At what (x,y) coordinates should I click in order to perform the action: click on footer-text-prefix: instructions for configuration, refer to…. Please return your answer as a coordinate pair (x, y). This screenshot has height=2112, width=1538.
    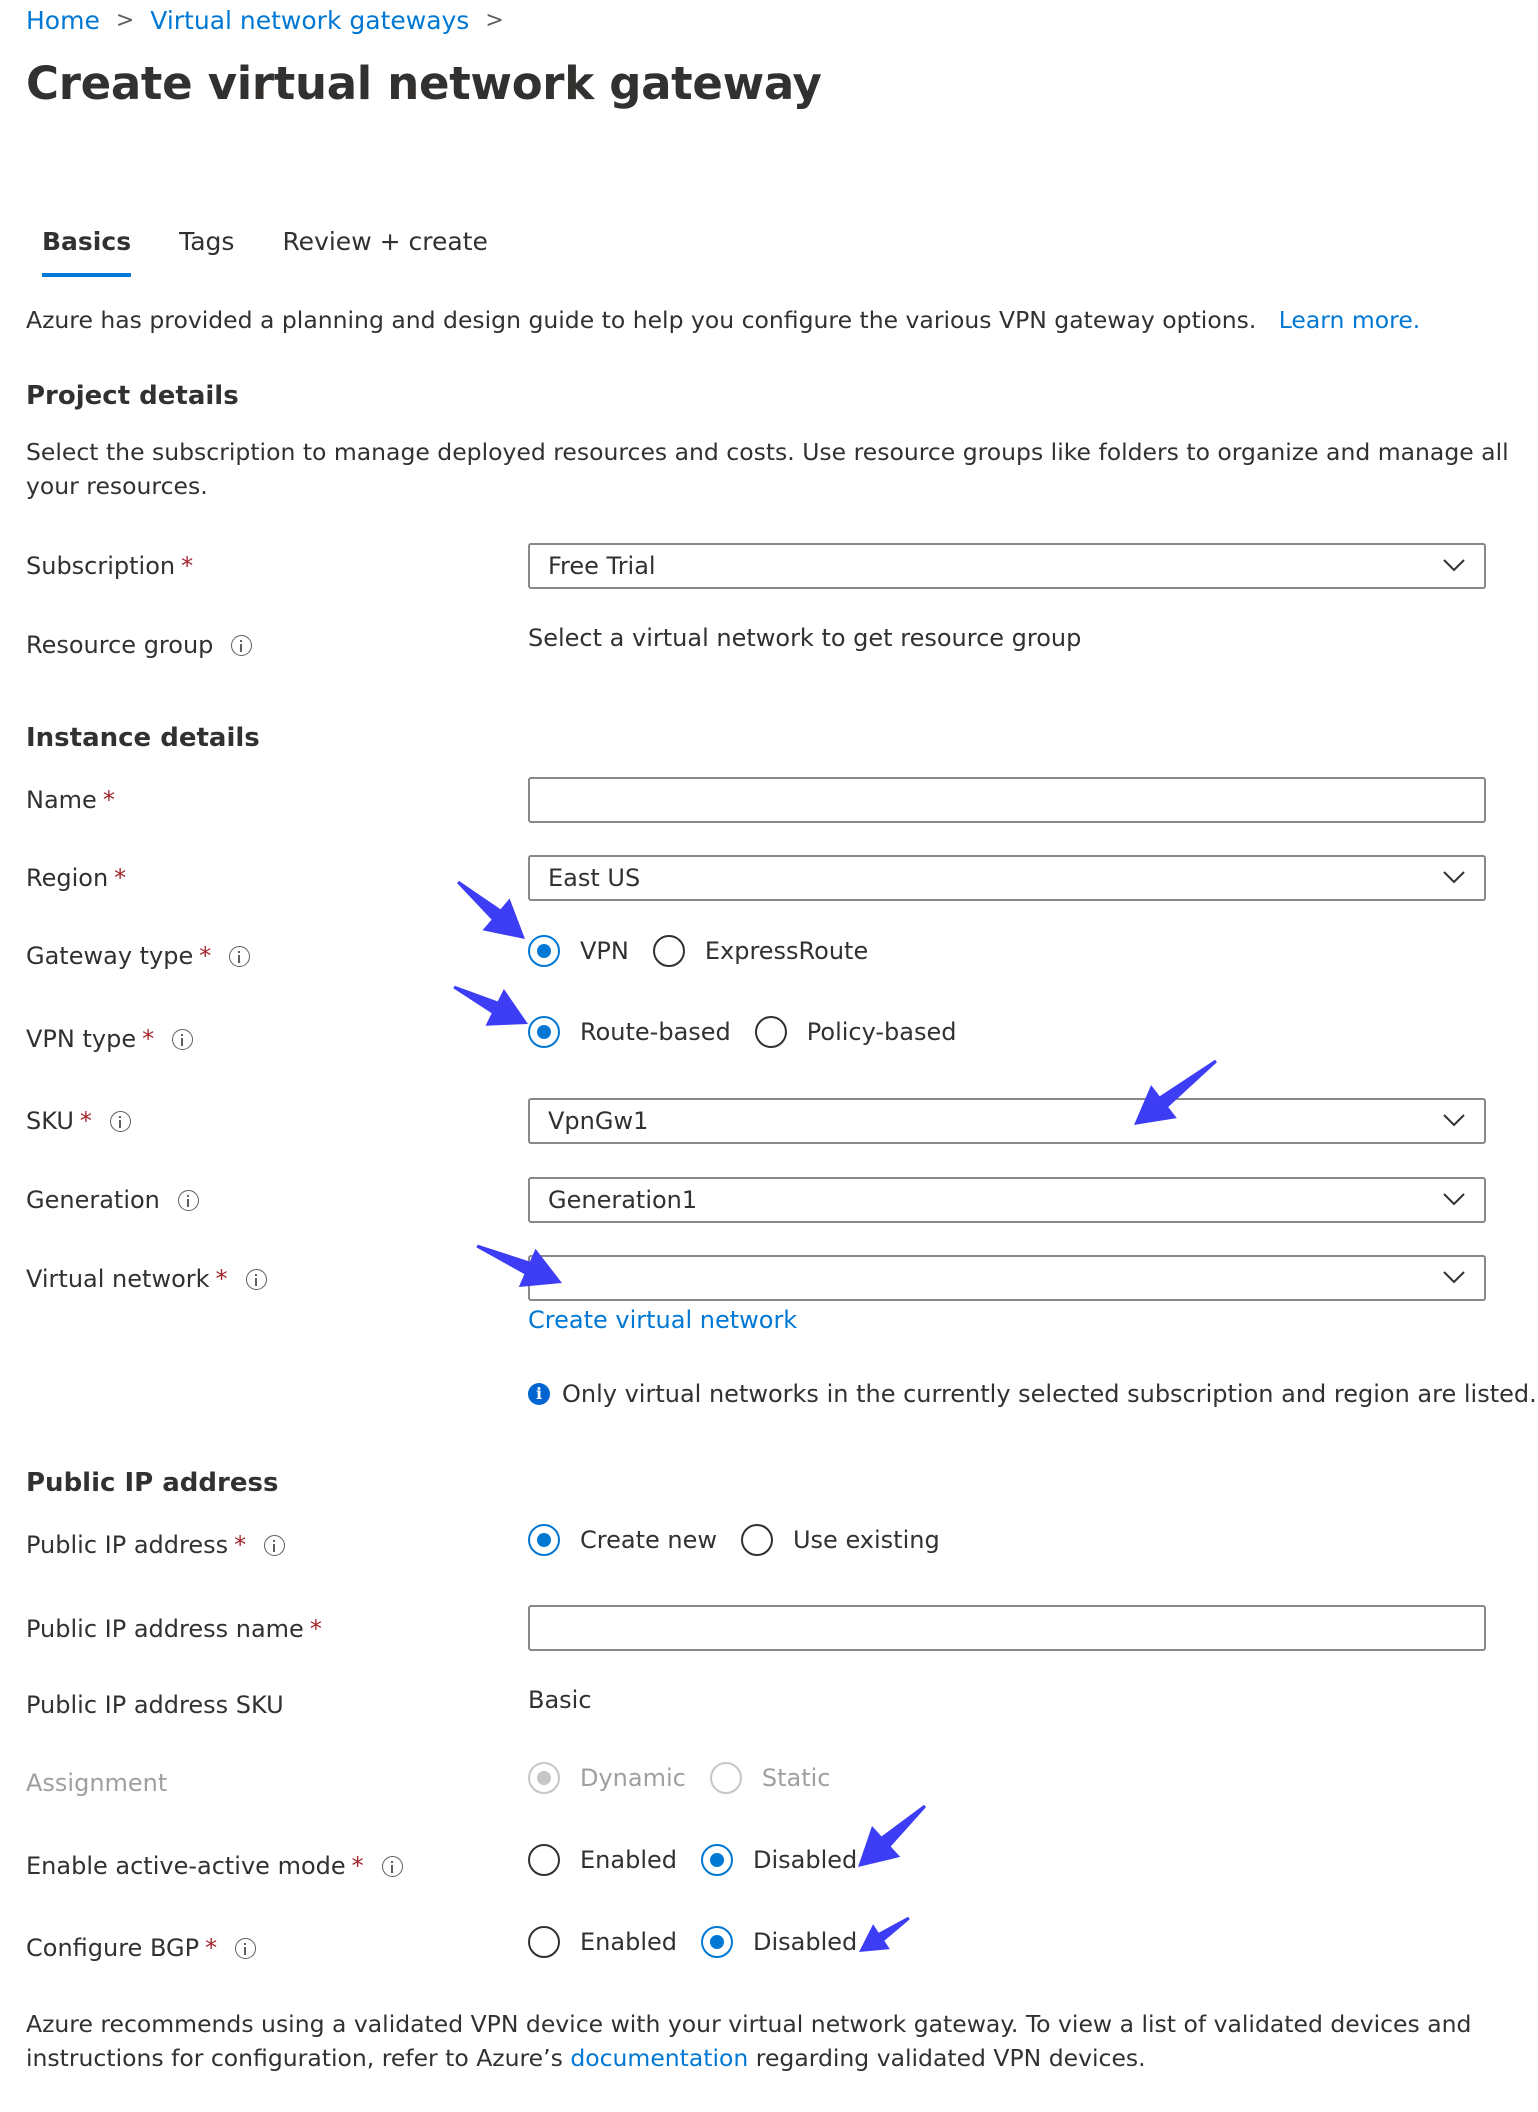
    Looking at the image, I should click on (294, 2058).